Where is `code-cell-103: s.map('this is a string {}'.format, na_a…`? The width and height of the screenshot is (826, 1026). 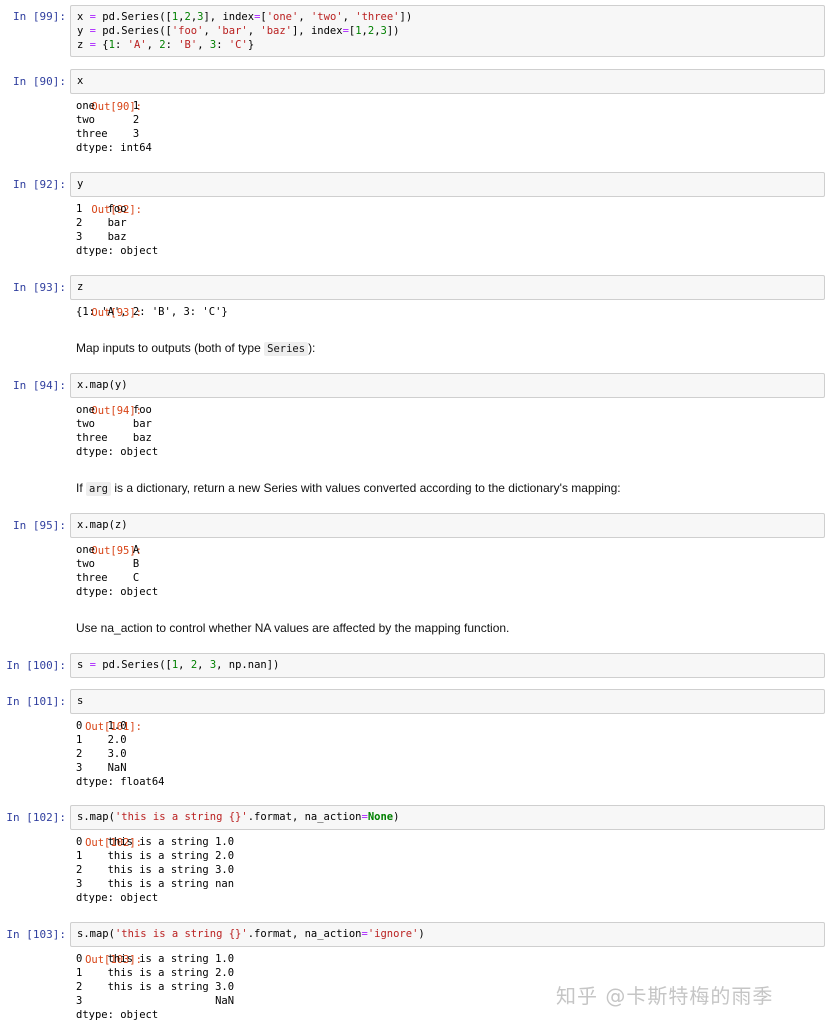
code-cell-103: s.map('this is a string {}'.format, na_a… is located at coordinates (447, 934).